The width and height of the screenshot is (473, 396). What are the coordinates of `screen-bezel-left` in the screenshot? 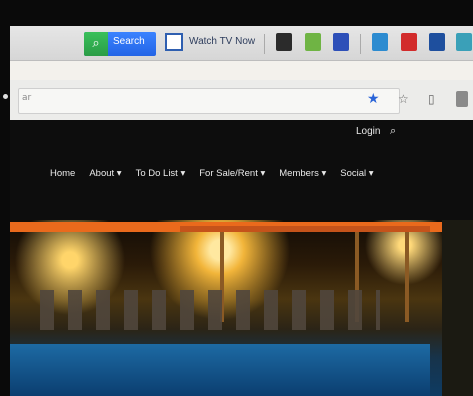 It's located at (5, 198).